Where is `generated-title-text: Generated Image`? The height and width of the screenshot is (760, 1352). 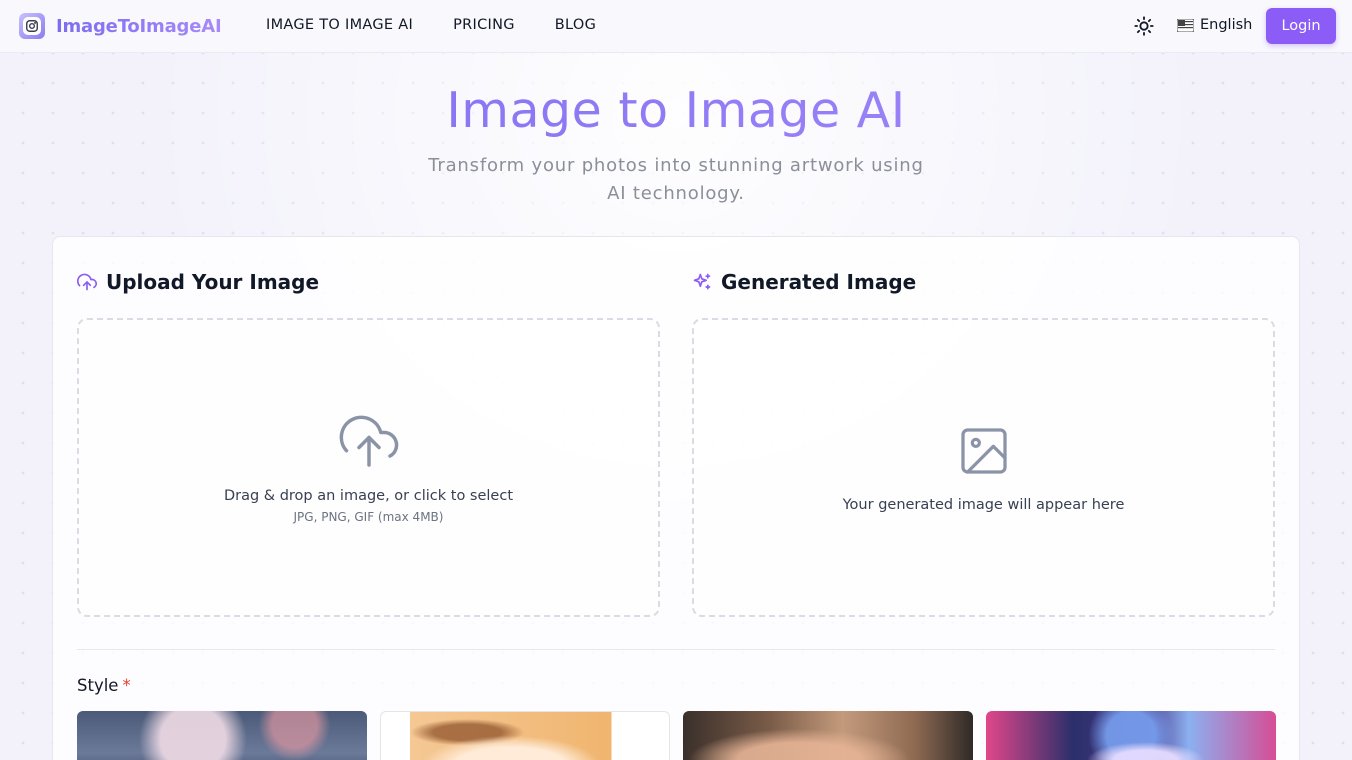
generated-title-text: Generated Image is located at coordinates (819, 282).